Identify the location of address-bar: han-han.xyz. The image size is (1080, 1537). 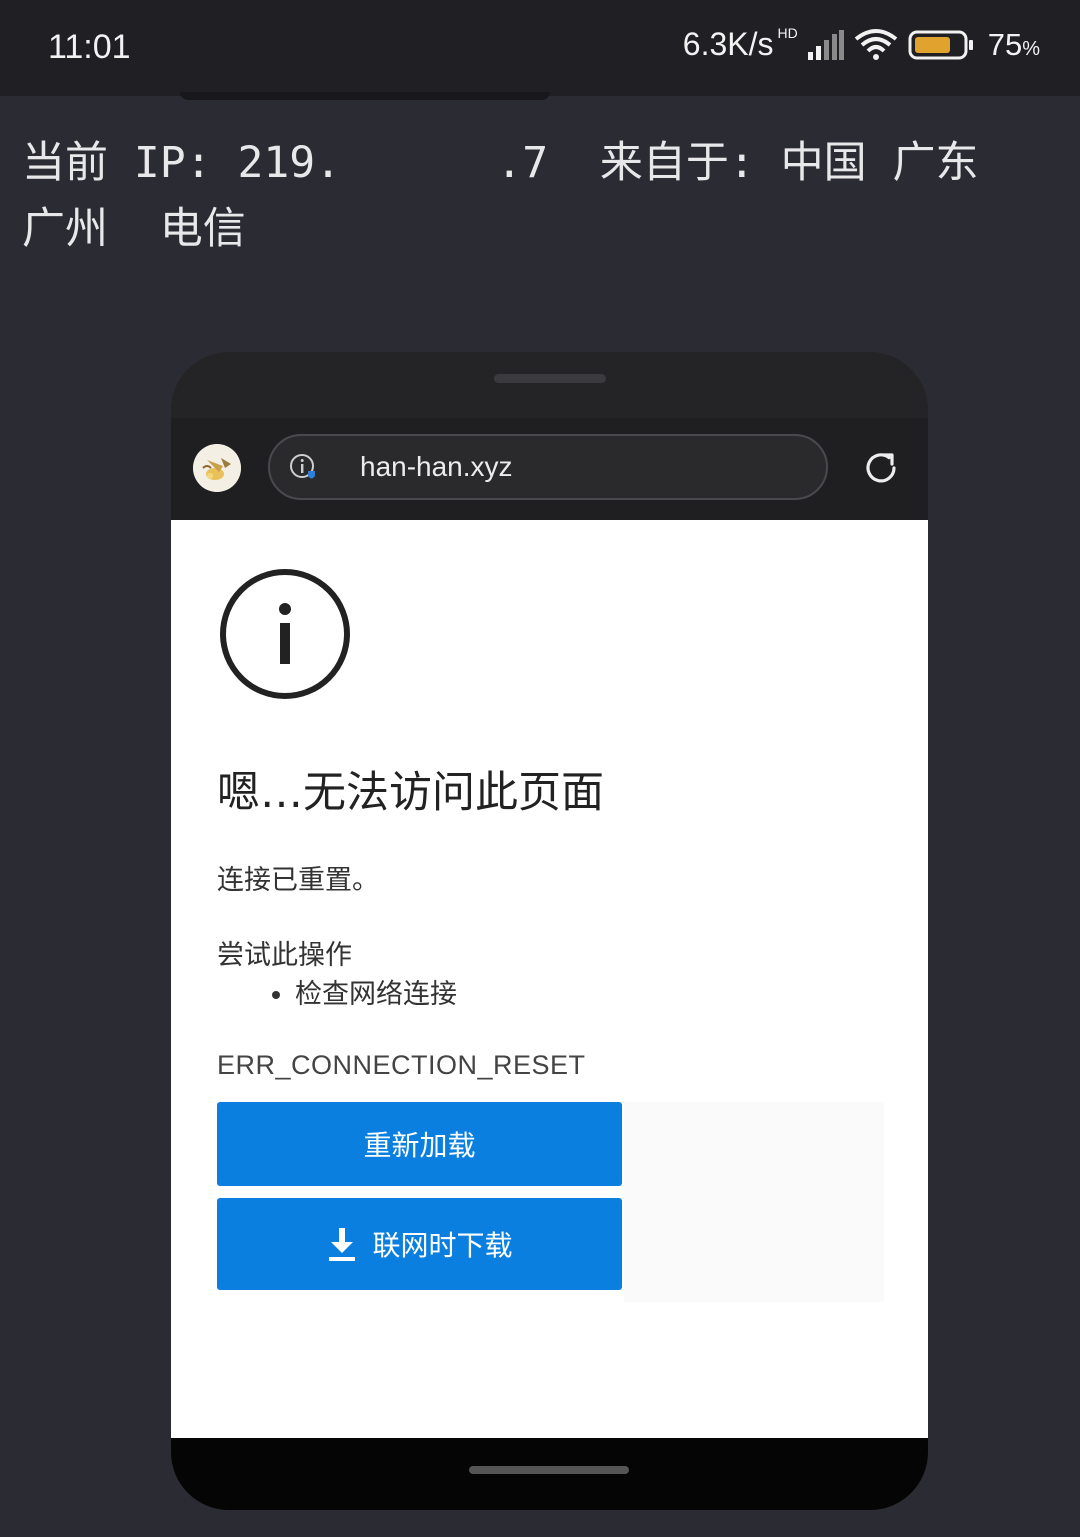
(548, 467).